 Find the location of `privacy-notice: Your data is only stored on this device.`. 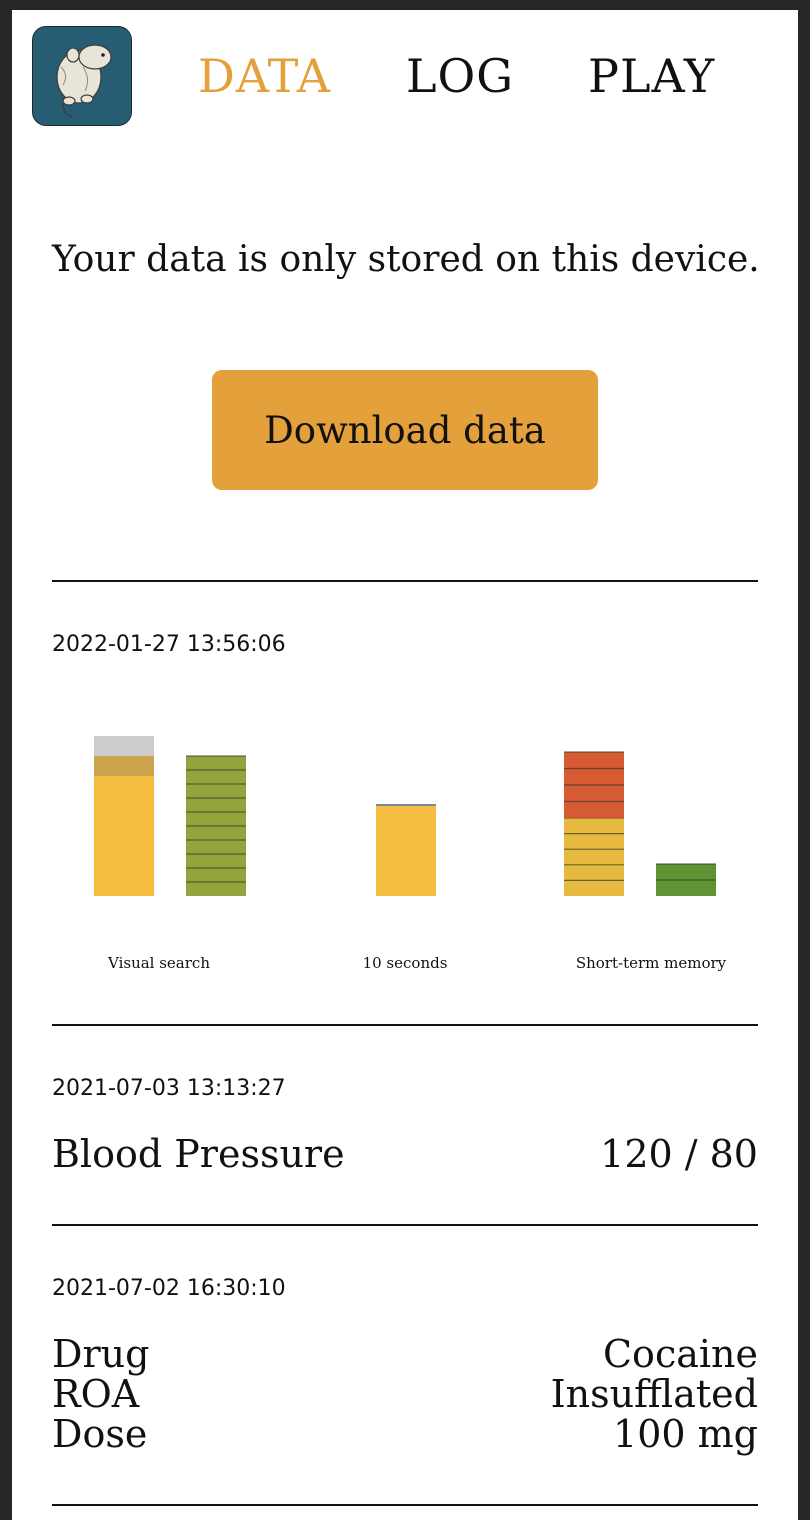

privacy-notice: Your data is only stored on this device. is located at coordinates (406, 259).